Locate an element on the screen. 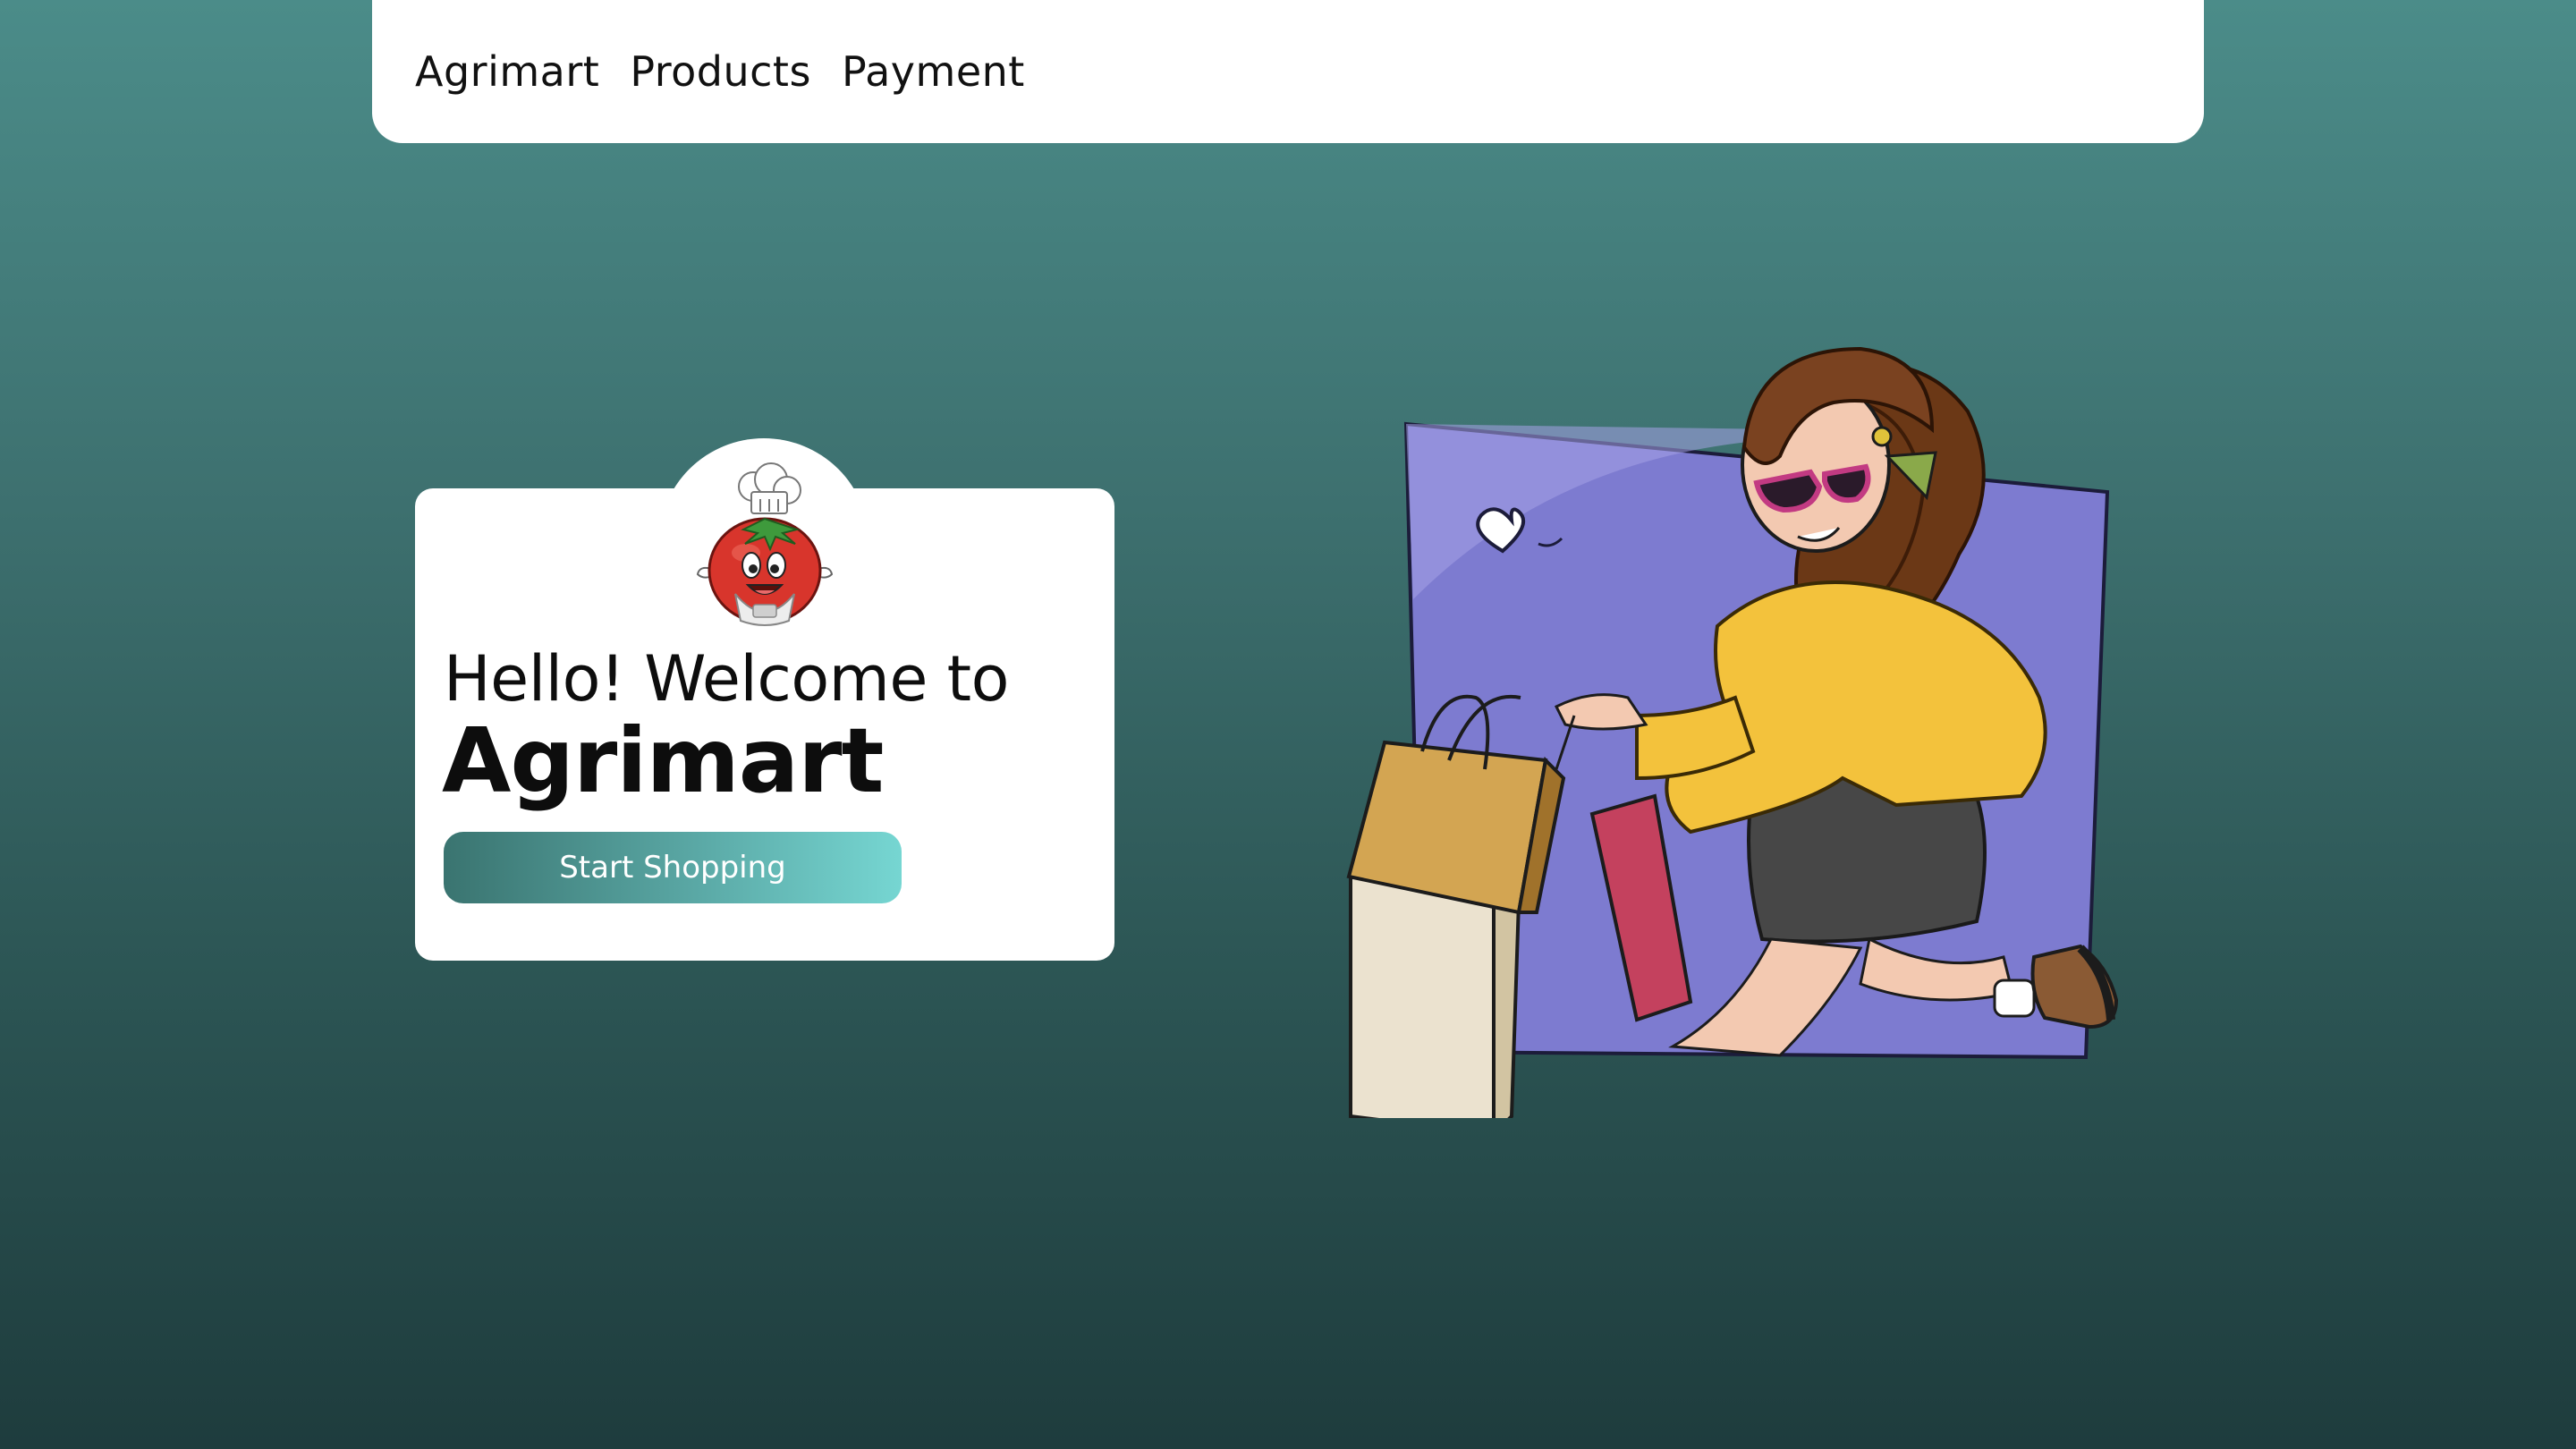 The width and height of the screenshot is (2576, 1449). brand-heading: Agrimart is located at coordinates (663, 760).